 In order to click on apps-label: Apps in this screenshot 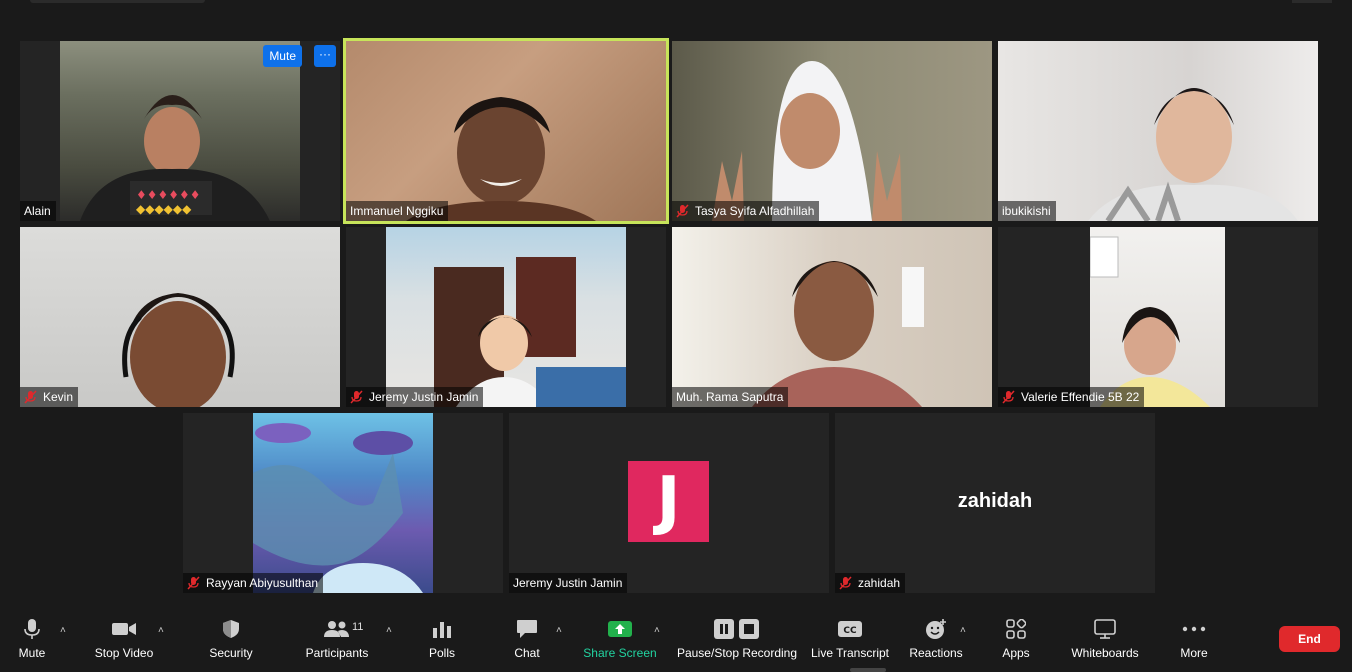, I will do `click(1016, 653)`.